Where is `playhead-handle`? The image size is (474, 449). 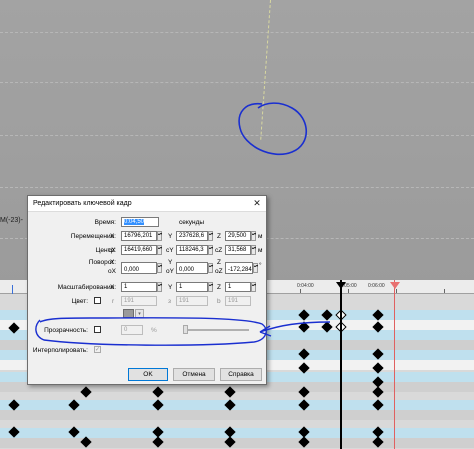 playhead-handle is located at coordinates (341, 285).